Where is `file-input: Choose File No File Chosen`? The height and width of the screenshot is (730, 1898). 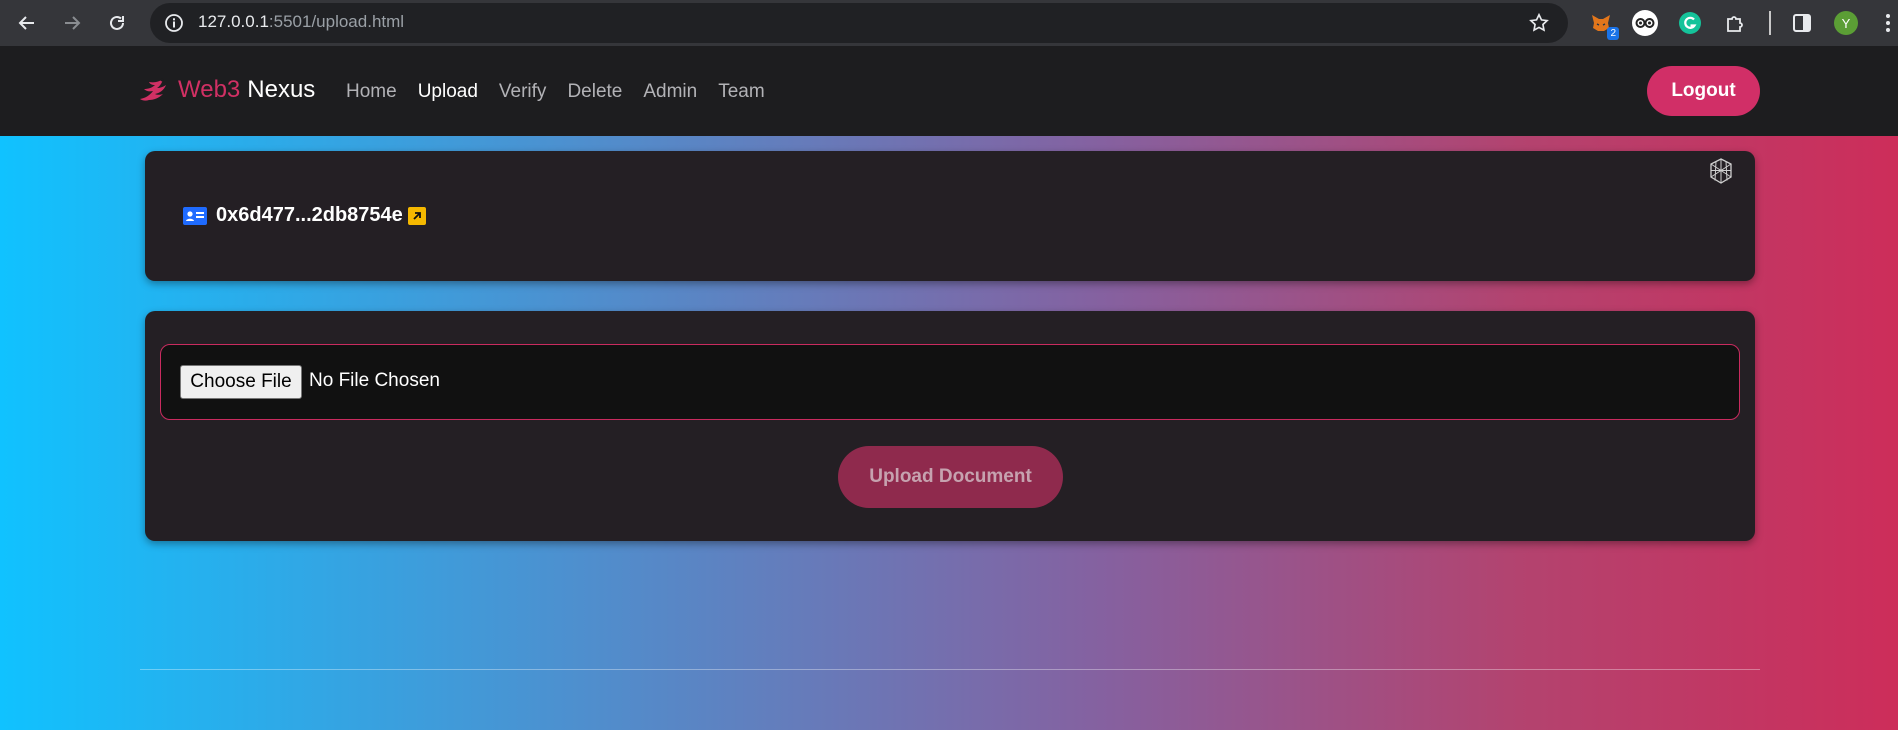 file-input: Choose File No File Chosen is located at coordinates (950, 382).